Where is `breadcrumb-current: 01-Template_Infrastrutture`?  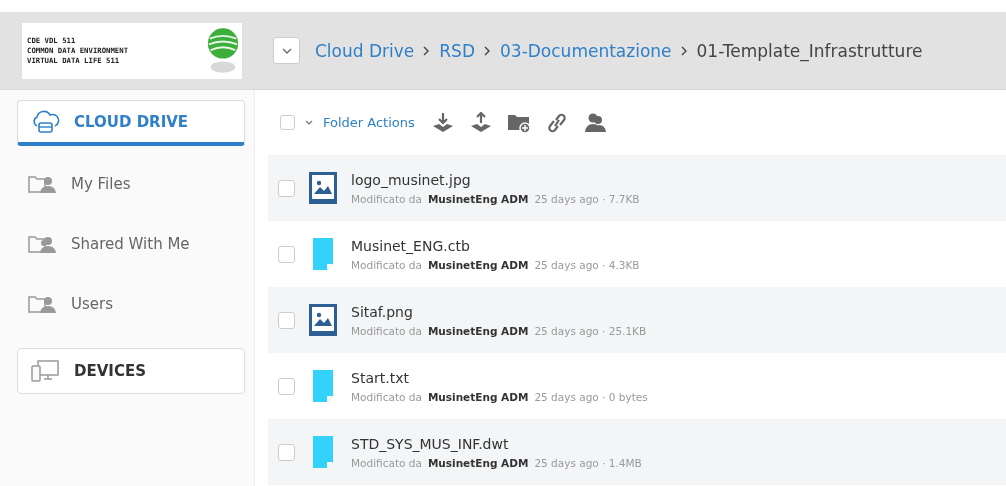 breadcrumb-current: 01-Template_Infrastrutture is located at coordinates (809, 50).